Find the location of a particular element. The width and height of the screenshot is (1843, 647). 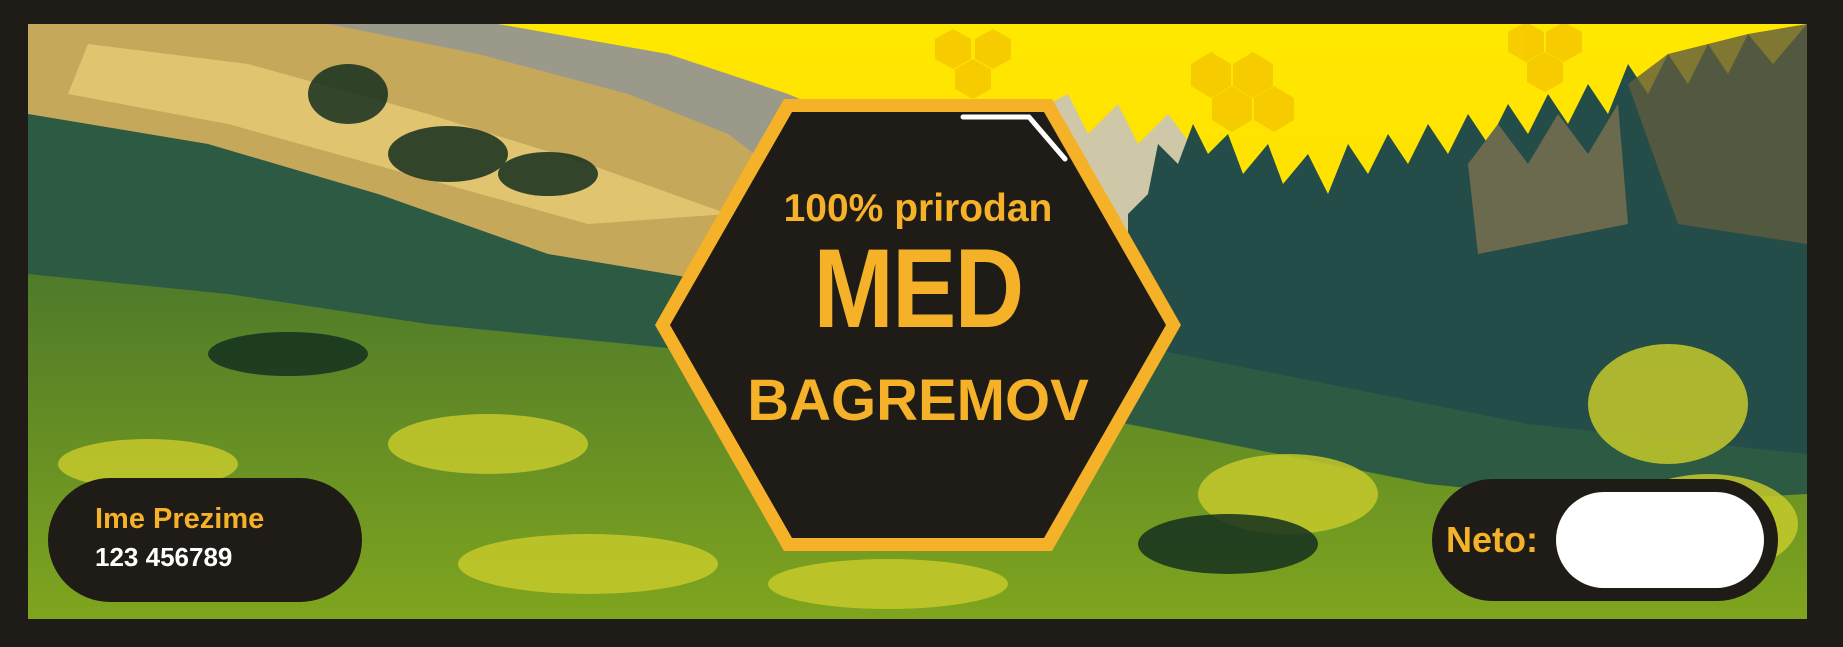

net-weight-badge: Neto: is located at coordinates (1605, 540).